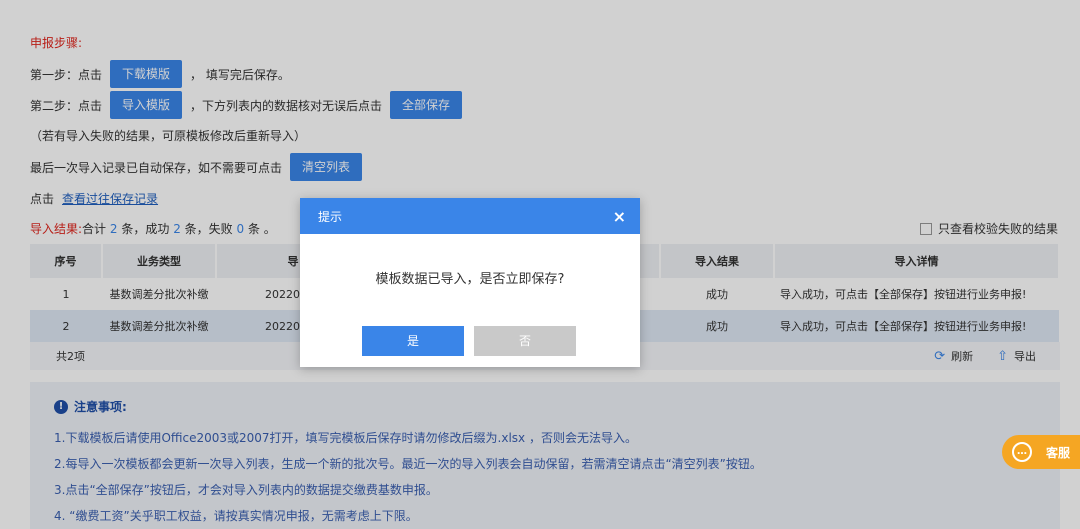 This screenshot has height=529, width=1080. I want to click on dialog-header: 提示 ×, so click(470, 216).